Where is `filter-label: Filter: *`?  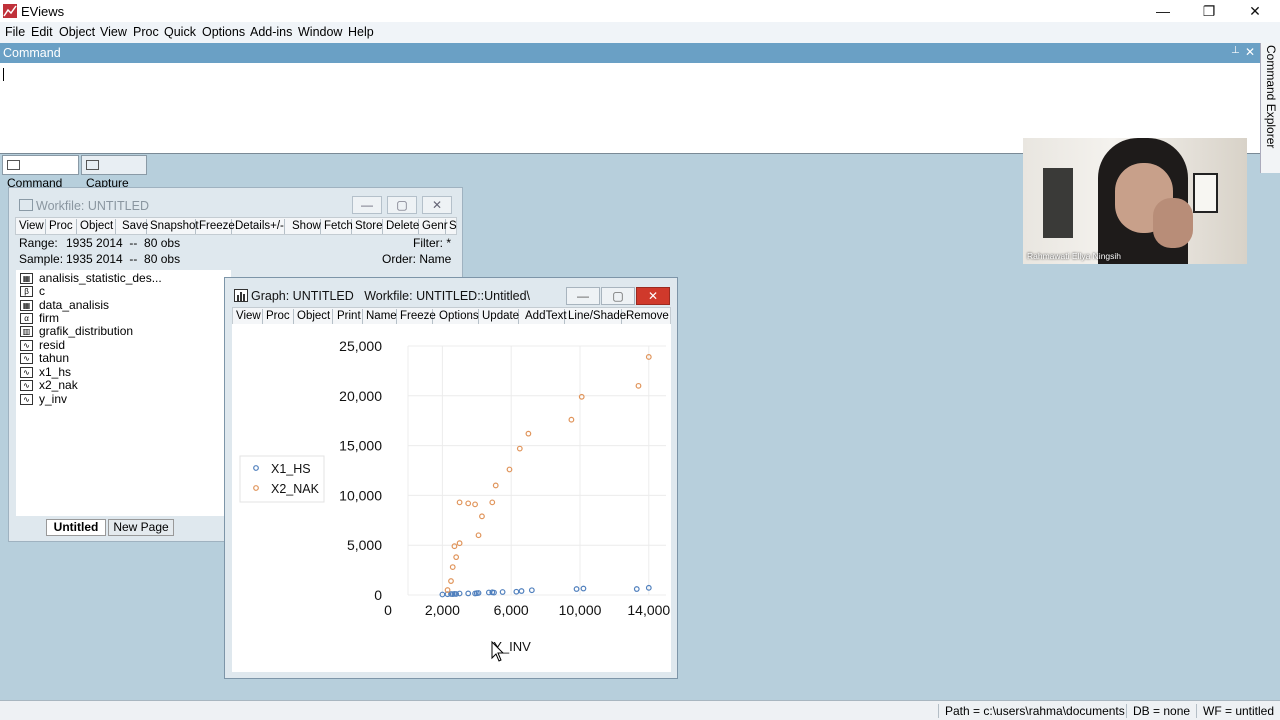
filter-label: Filter: * is located at coordinates (432, 243).